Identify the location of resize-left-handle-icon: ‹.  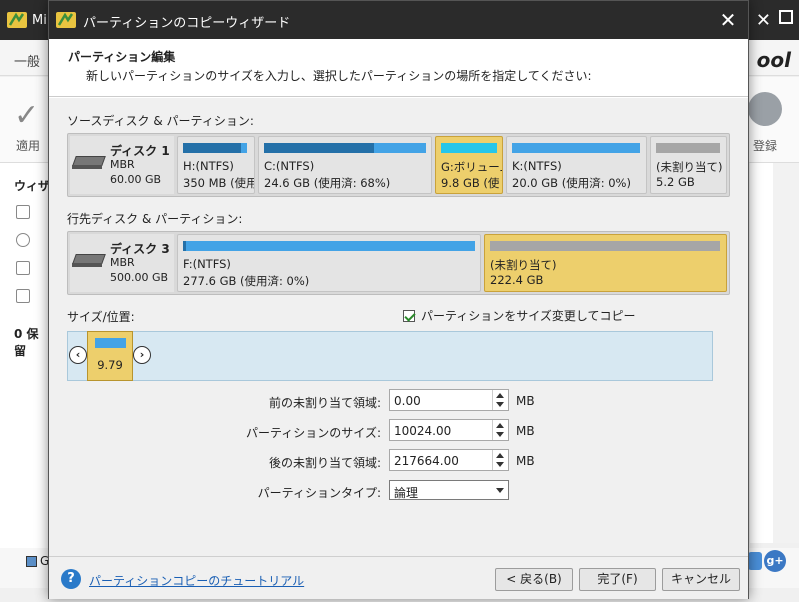
(78, 355).